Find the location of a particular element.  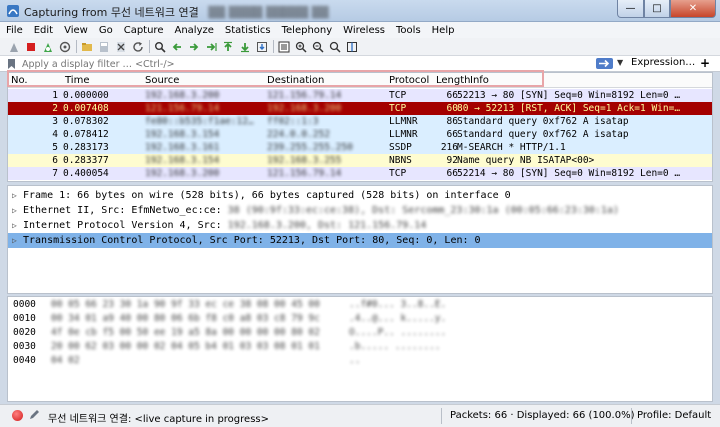

packet-source: 192.168.3.161 is located at coordinates (182, 147).